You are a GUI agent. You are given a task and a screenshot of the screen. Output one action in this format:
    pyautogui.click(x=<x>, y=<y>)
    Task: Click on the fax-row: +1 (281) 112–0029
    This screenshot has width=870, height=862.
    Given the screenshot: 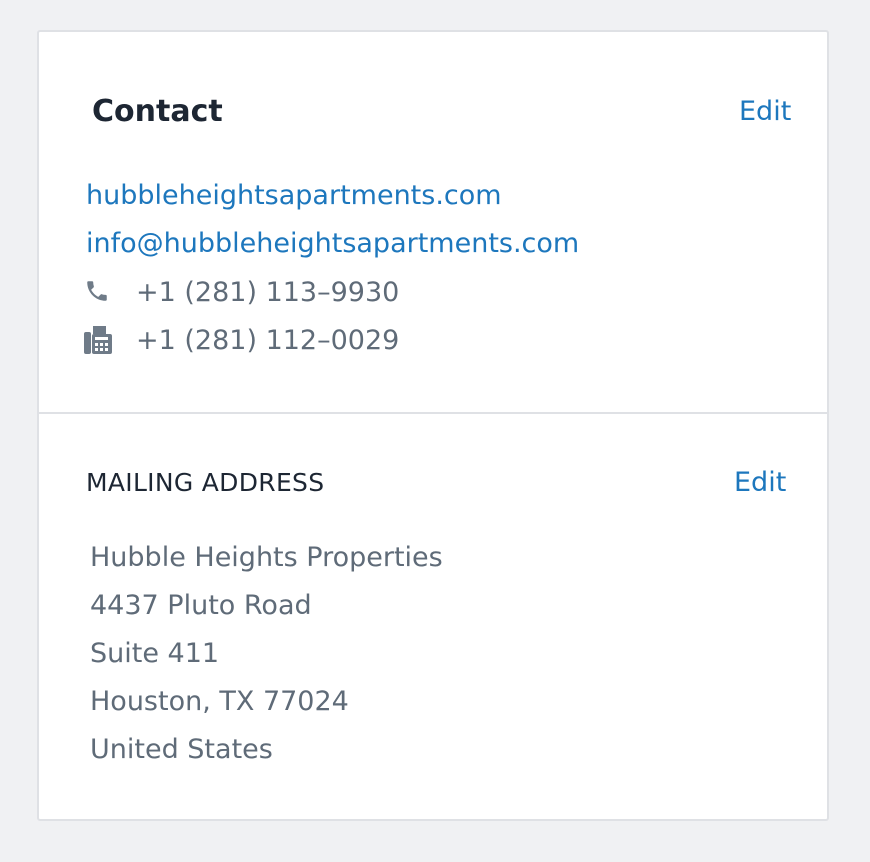 What is the action you would take?
    pyautogui.click(x=384, y=341)
    